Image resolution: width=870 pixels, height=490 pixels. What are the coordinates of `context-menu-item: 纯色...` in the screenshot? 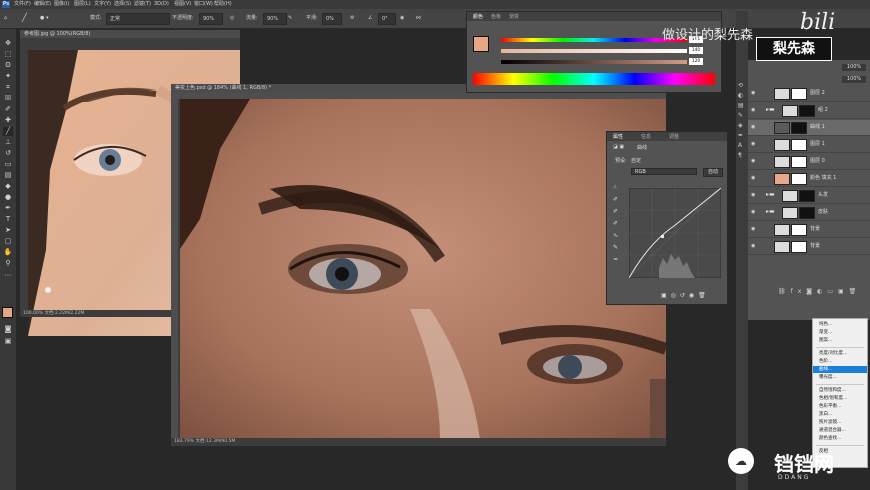 It's located at (840, 324).